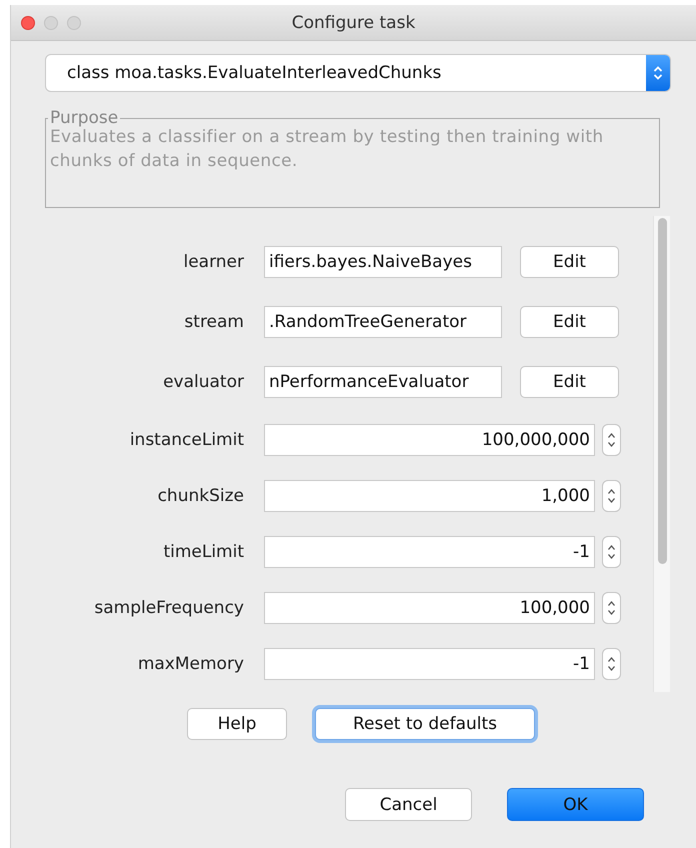 The height and width of the screenshot is (848, 696). I want to click on number-field: 100,000, so click(429, 608).